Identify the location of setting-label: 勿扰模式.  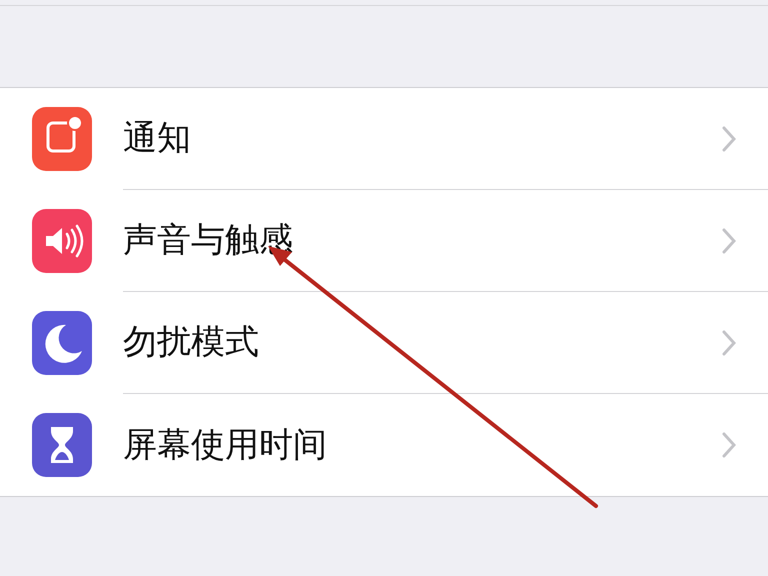
(422, 342).